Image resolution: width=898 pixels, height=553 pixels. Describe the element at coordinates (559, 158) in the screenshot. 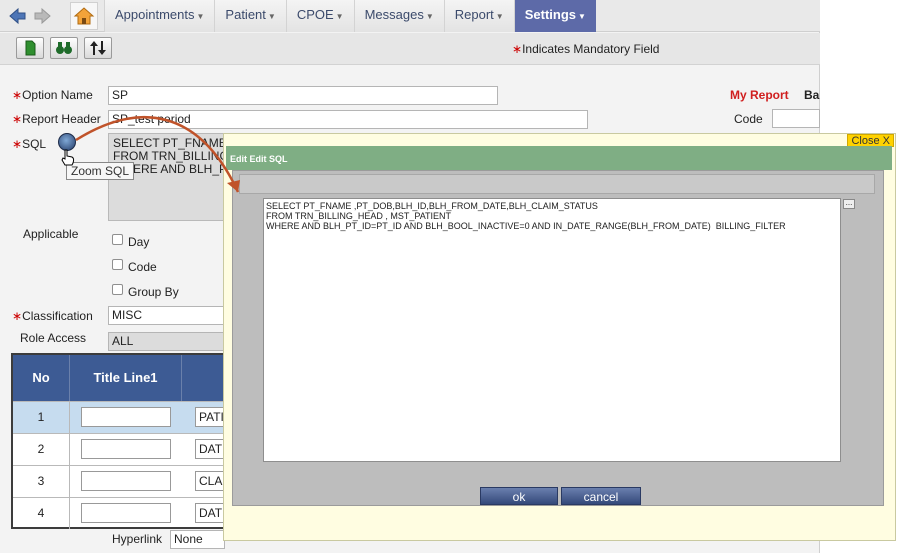

I see `dialog-title: Edit Edit SQL` at that location.